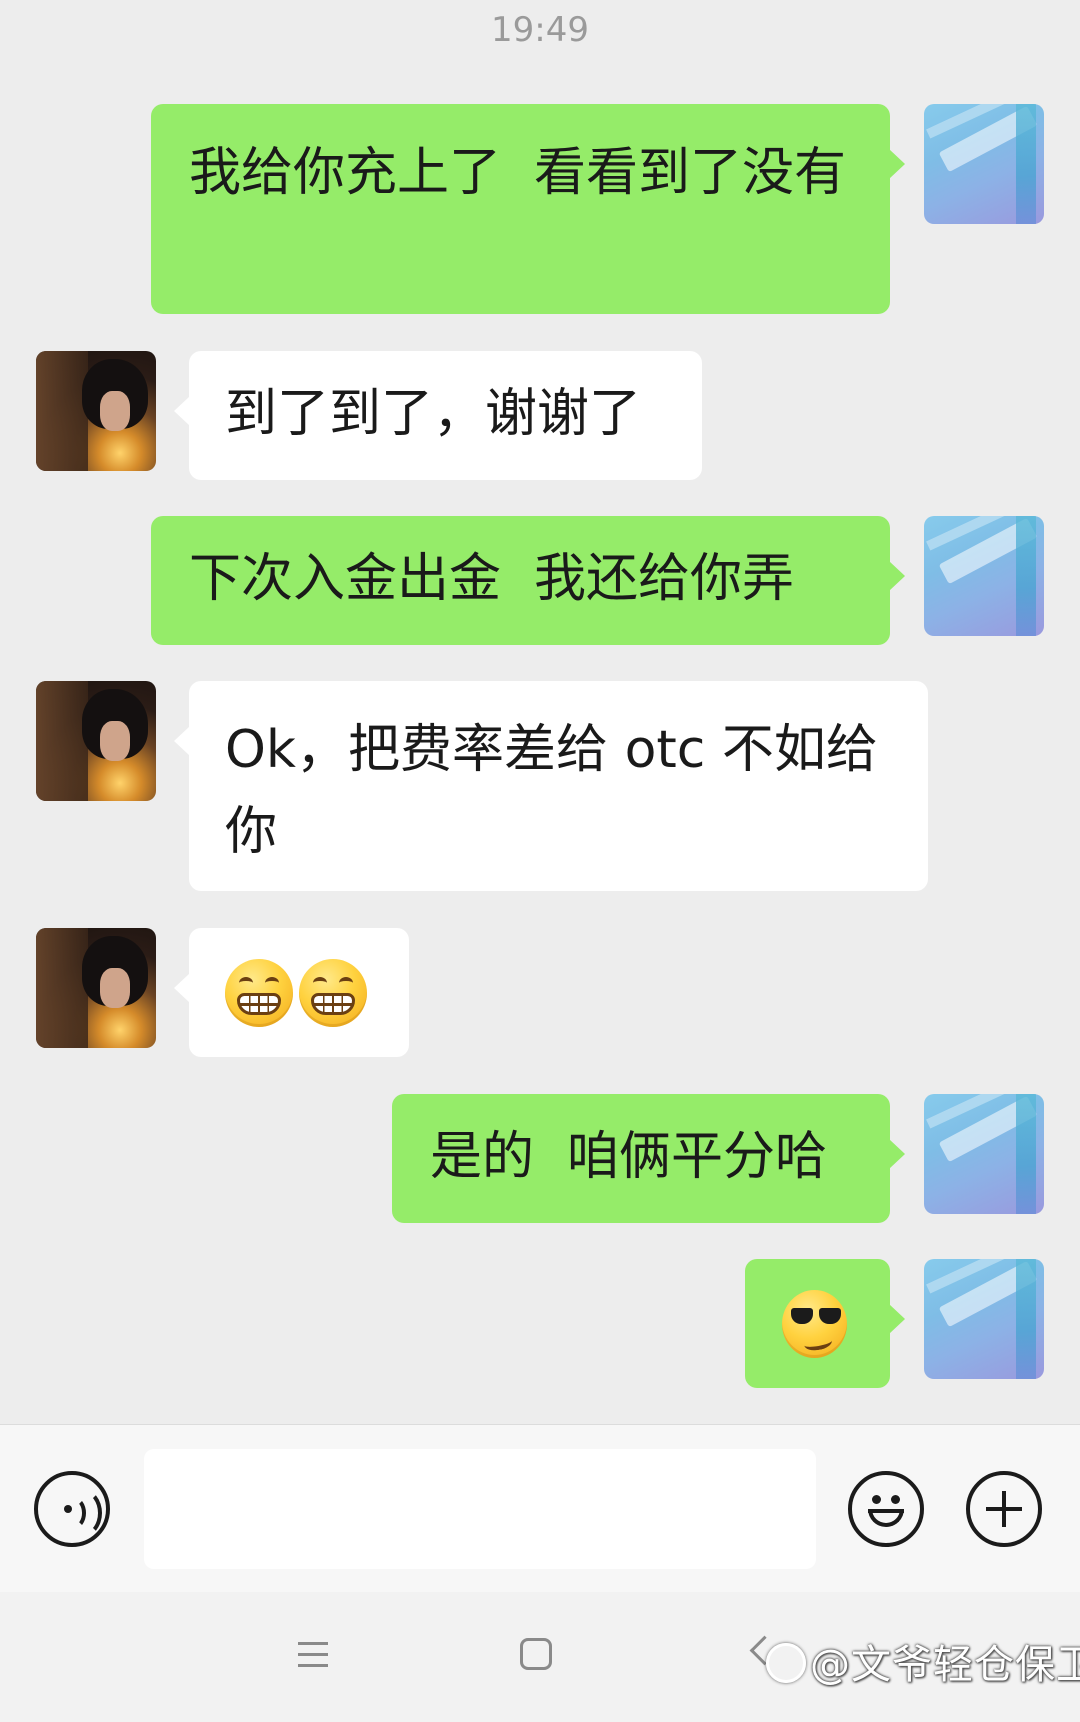 This screenshot has width=1080, height=1722. Describe the element at coordinates (536, 1654) in the screenshot. I see `home-icon` at that location.